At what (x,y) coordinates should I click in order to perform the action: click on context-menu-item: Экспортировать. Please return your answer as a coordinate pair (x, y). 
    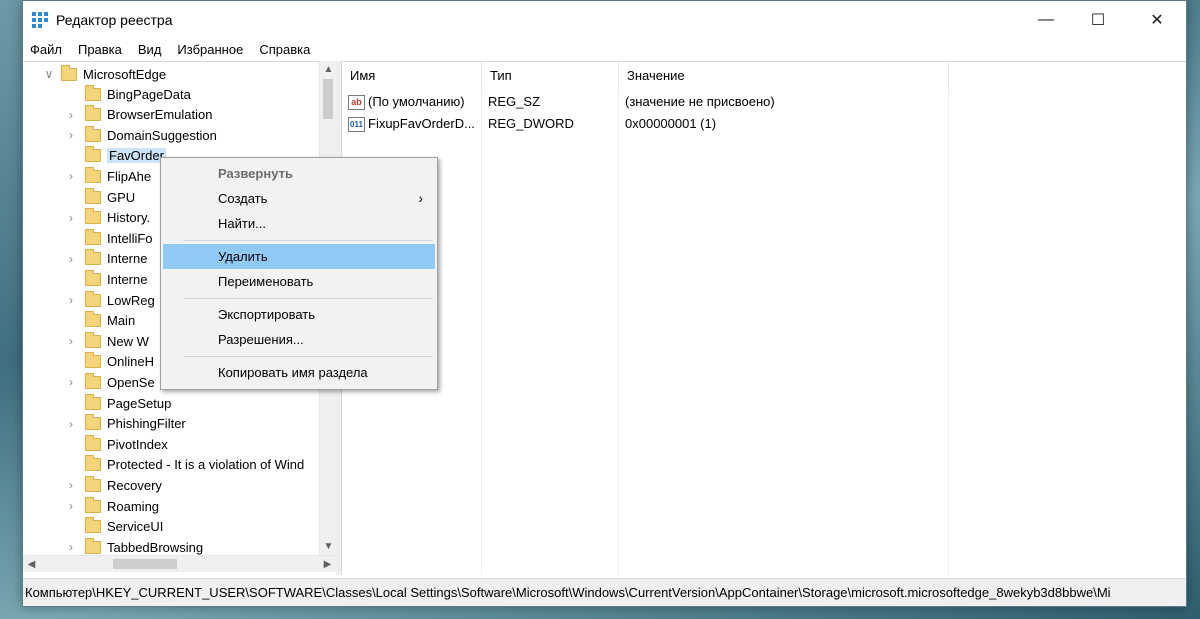
    Looking at the image, I should click on (299, 314).